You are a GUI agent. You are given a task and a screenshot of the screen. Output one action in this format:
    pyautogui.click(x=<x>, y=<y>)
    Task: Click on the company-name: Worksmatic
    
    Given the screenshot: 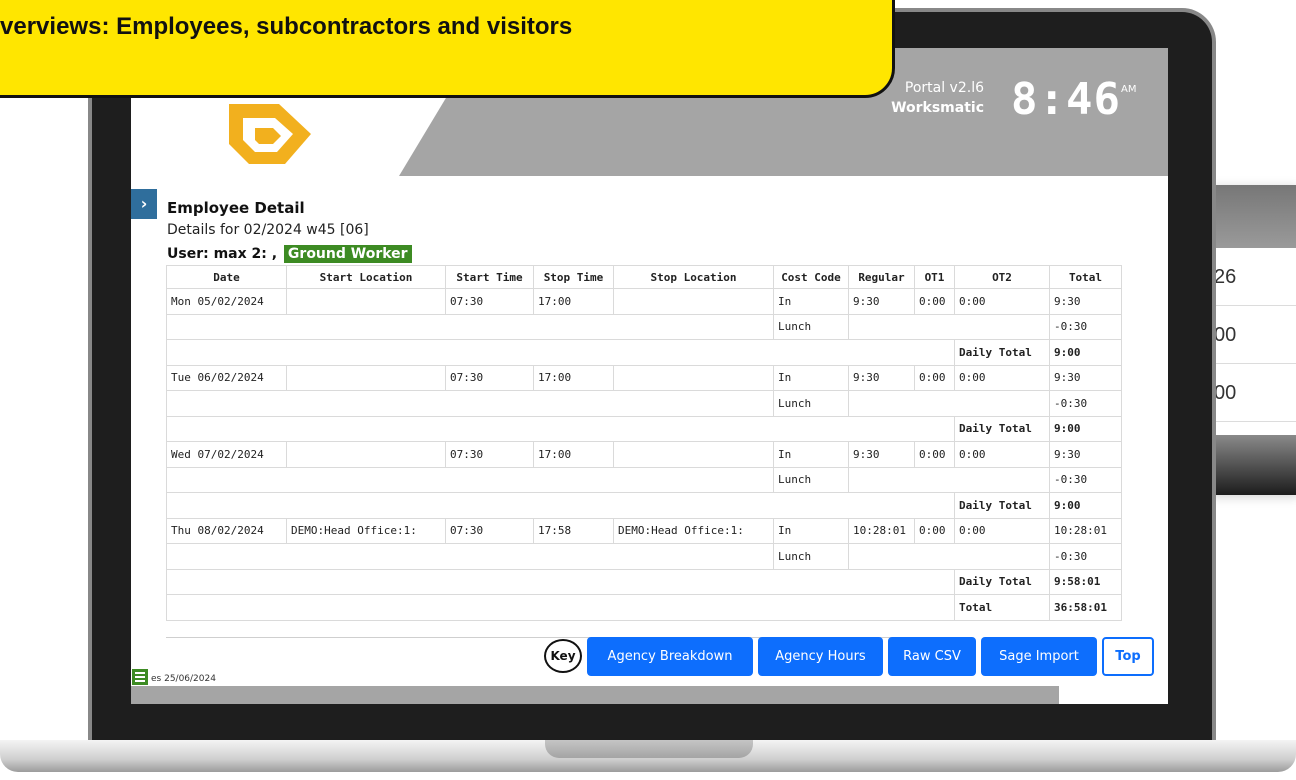 What is the action you would take?
    pyautogui.click(x=937, y=108)
    